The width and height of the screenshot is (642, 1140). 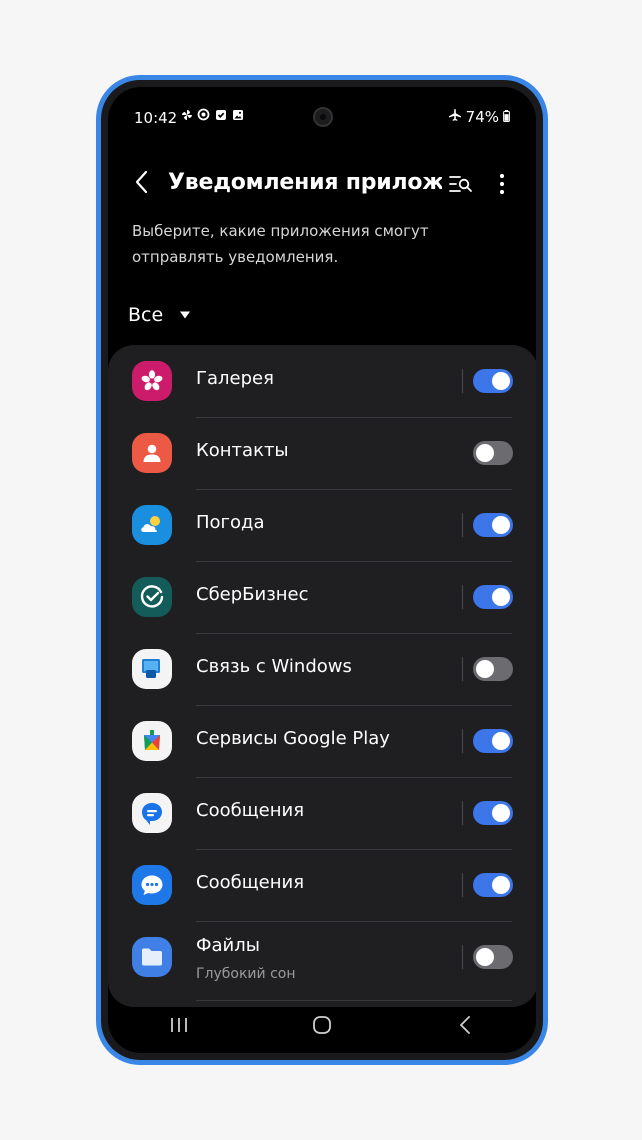 What do you see at coordinates (185, 315) in the screenshot?
I see `dropdown-arrow-icon` at bounding box center [185, 315].